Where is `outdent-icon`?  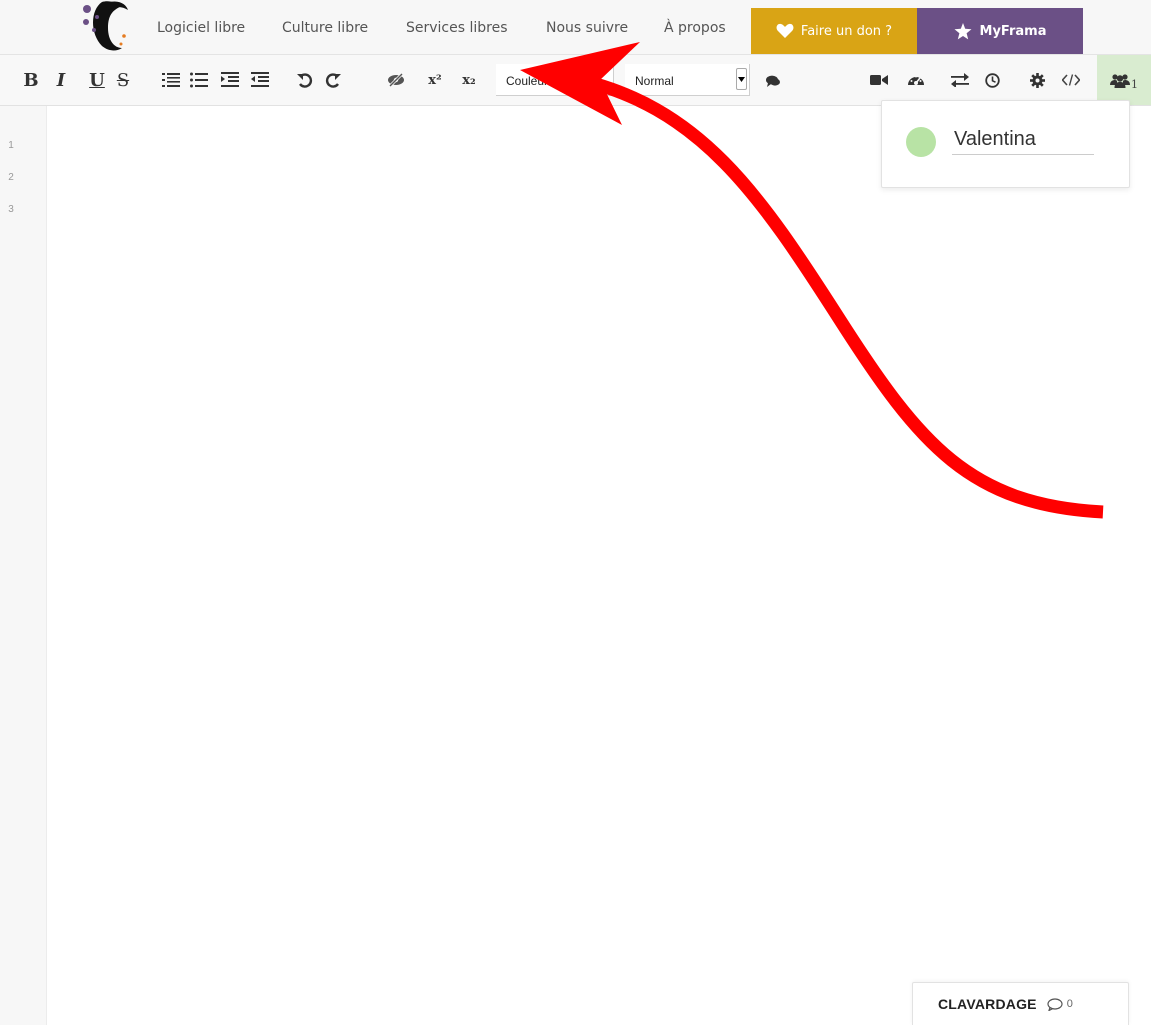 outdent-icon is located at coordinates (260, 79).